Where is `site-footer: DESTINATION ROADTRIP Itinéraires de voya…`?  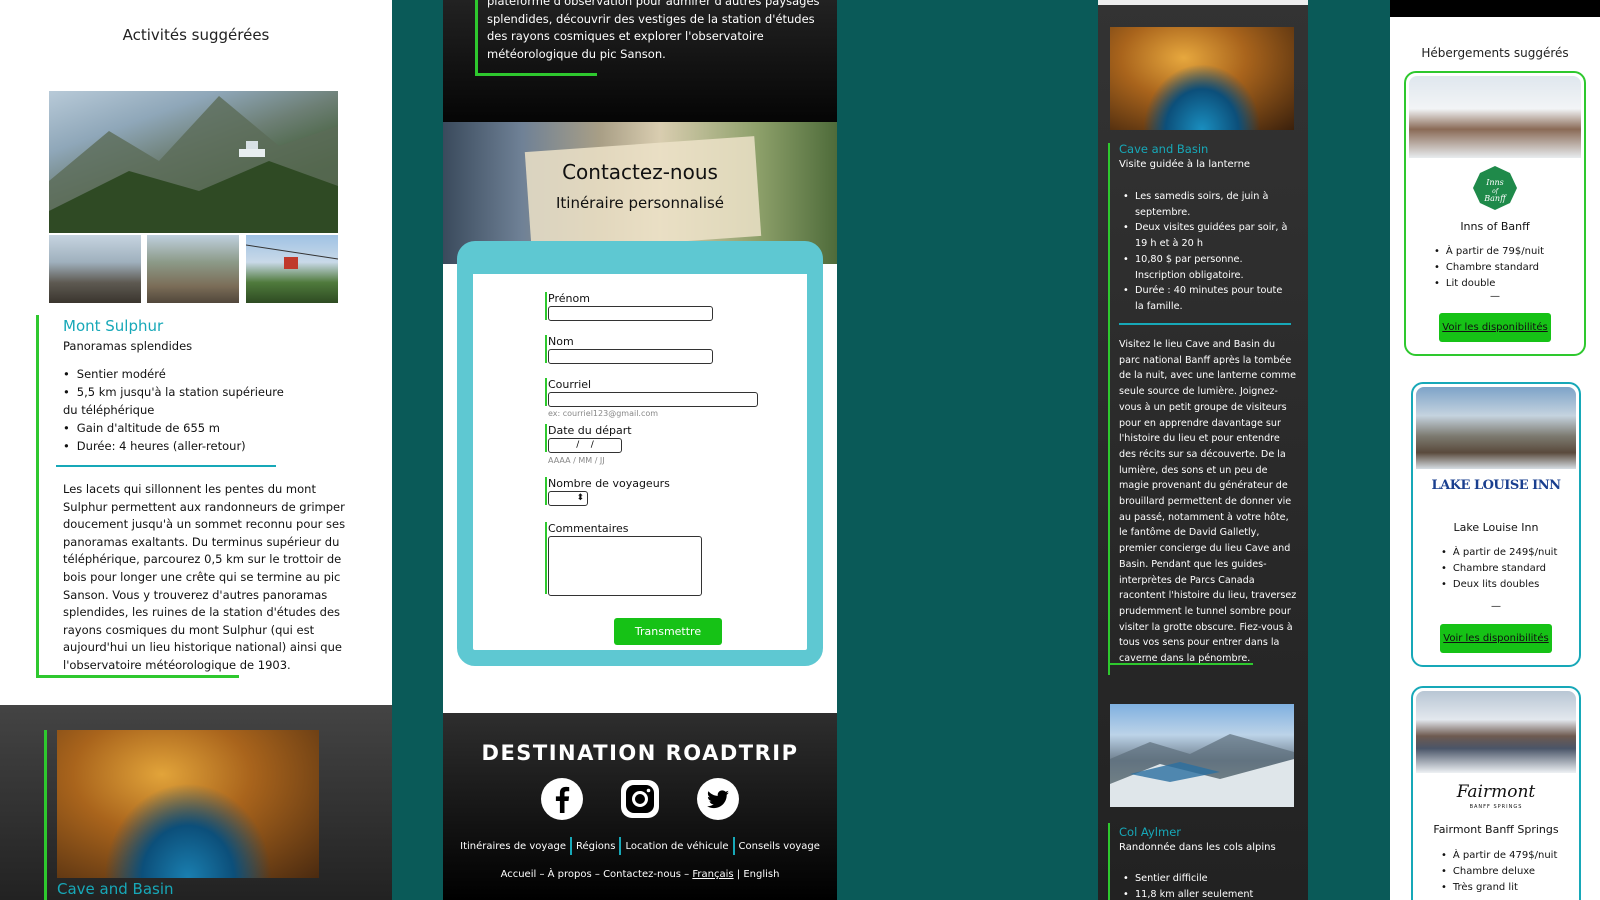 site-footer: DESTINATION ROADTRIP Itinéraires de voya… is located at coordinates (640, 806).